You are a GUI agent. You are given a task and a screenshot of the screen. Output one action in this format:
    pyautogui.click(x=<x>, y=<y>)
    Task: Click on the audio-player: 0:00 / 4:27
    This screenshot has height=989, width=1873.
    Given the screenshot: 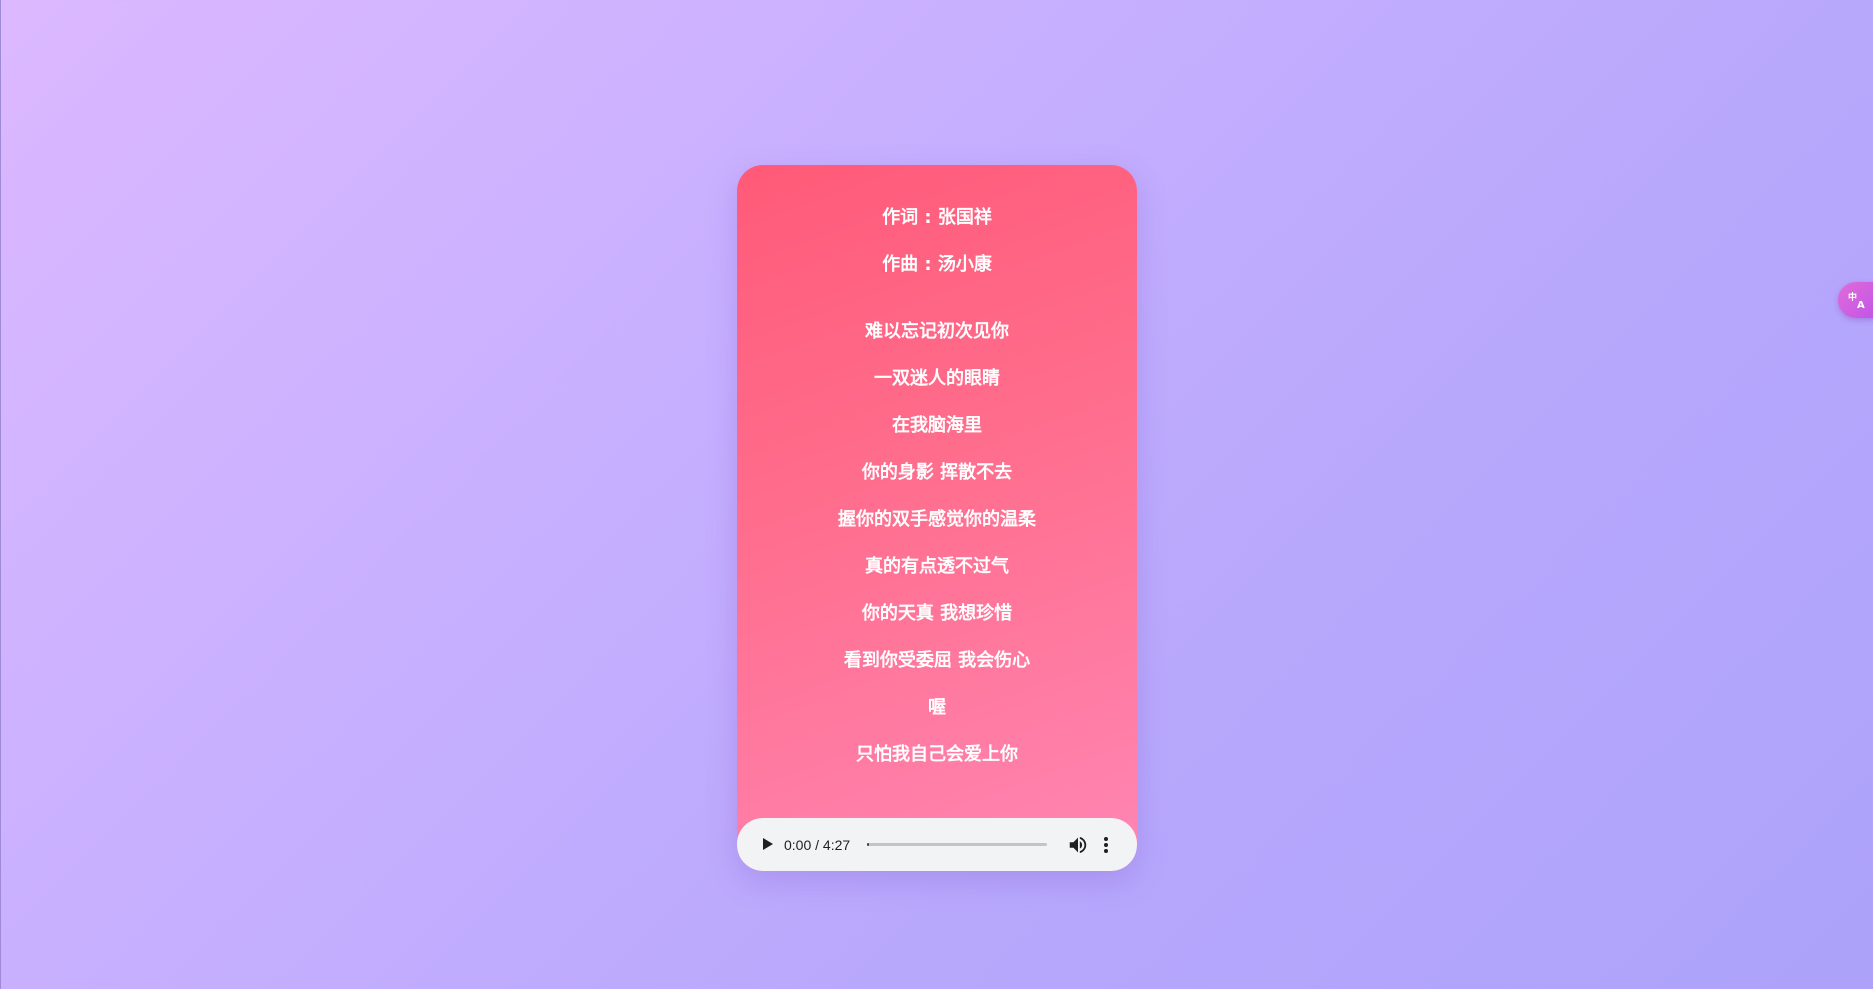 What is the action you would take?
    pyautogui.click(x=937, y=844)
    